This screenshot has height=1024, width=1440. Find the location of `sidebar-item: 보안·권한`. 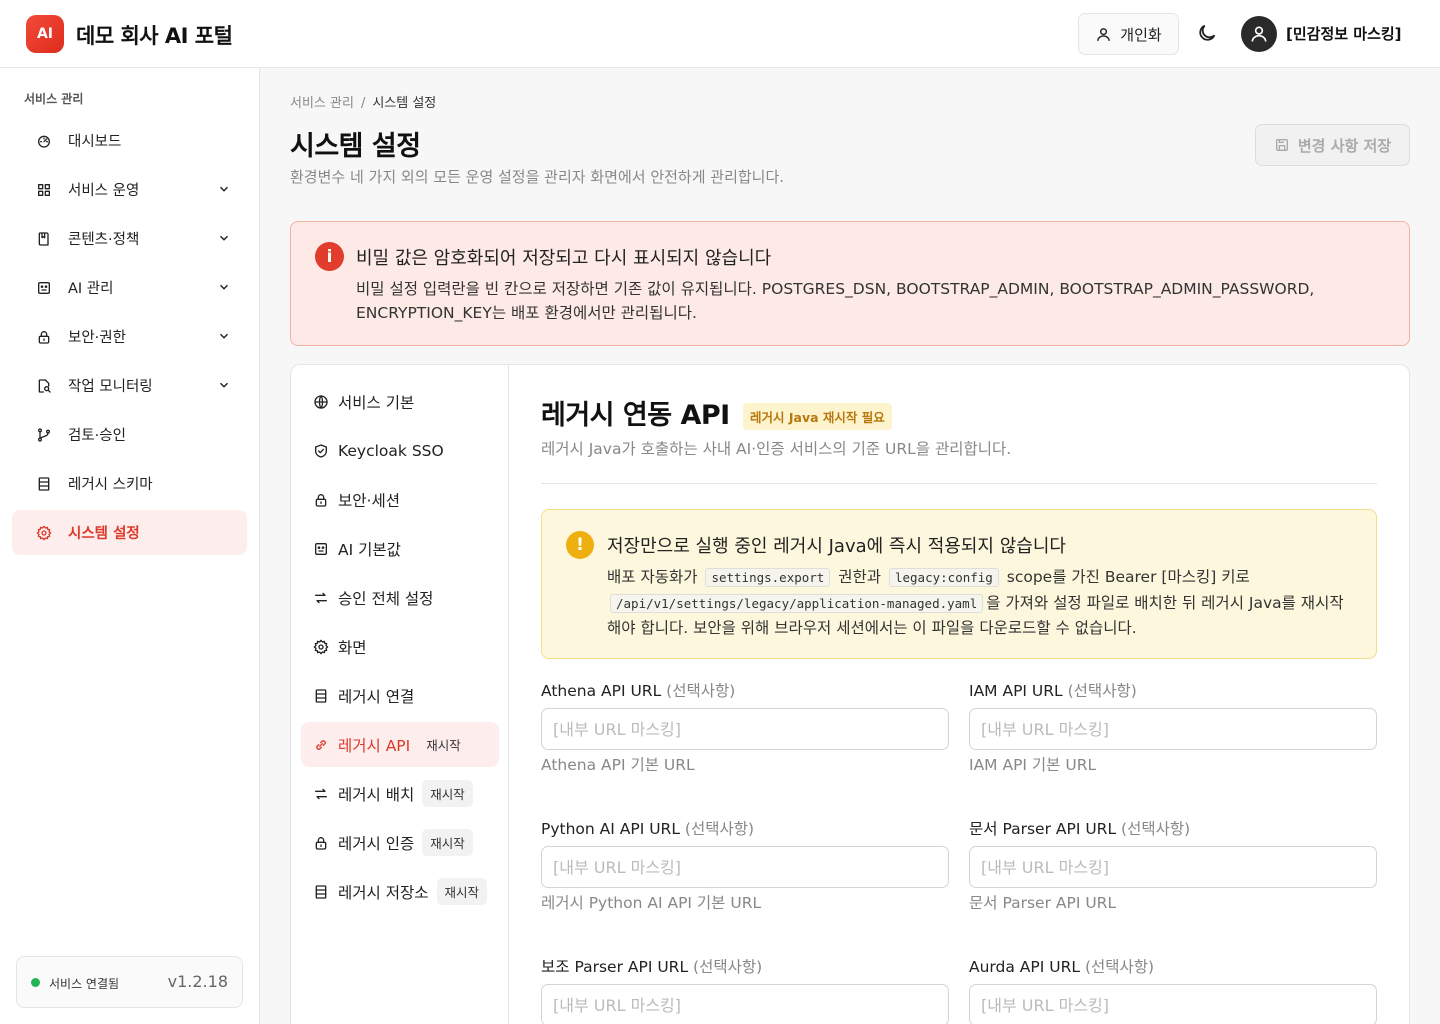

sidebar-item: 보안·권한 is located at coordinates (129, 336).